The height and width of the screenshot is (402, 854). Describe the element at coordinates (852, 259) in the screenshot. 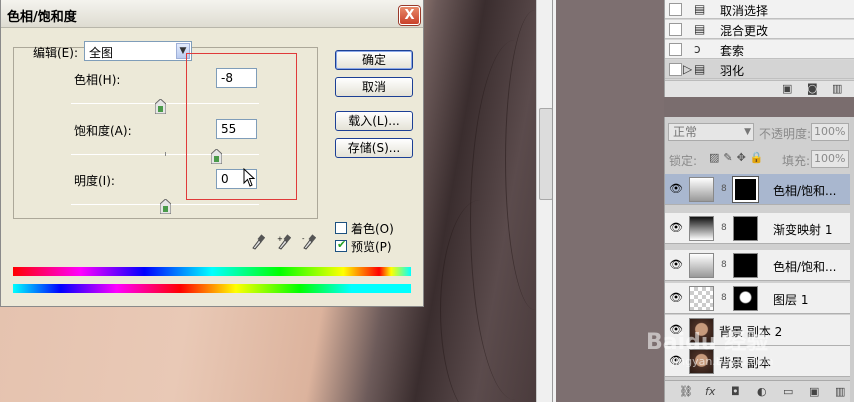

I see `layers-scrollbar` at that location.